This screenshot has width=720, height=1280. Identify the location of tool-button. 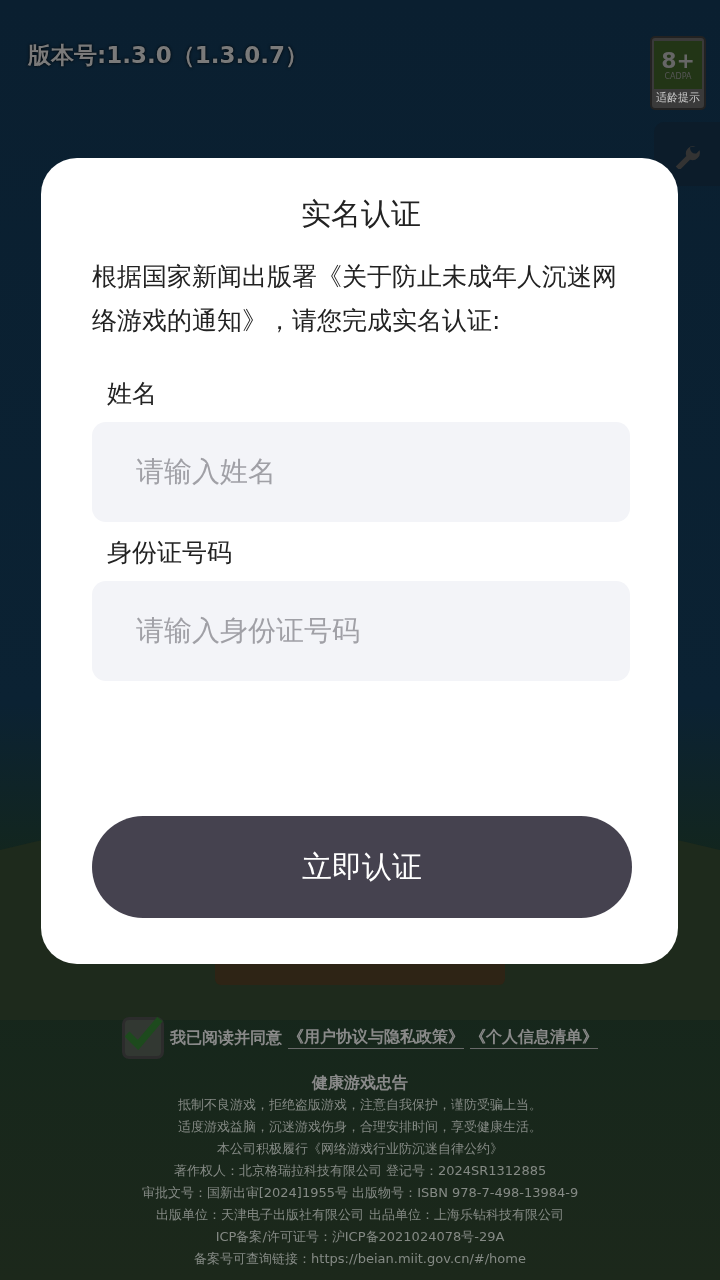
(687, 154).